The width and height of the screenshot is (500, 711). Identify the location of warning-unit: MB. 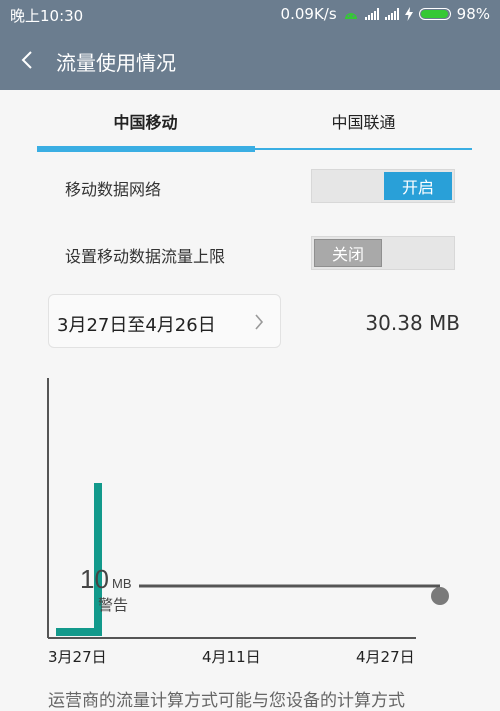
(122, 583).